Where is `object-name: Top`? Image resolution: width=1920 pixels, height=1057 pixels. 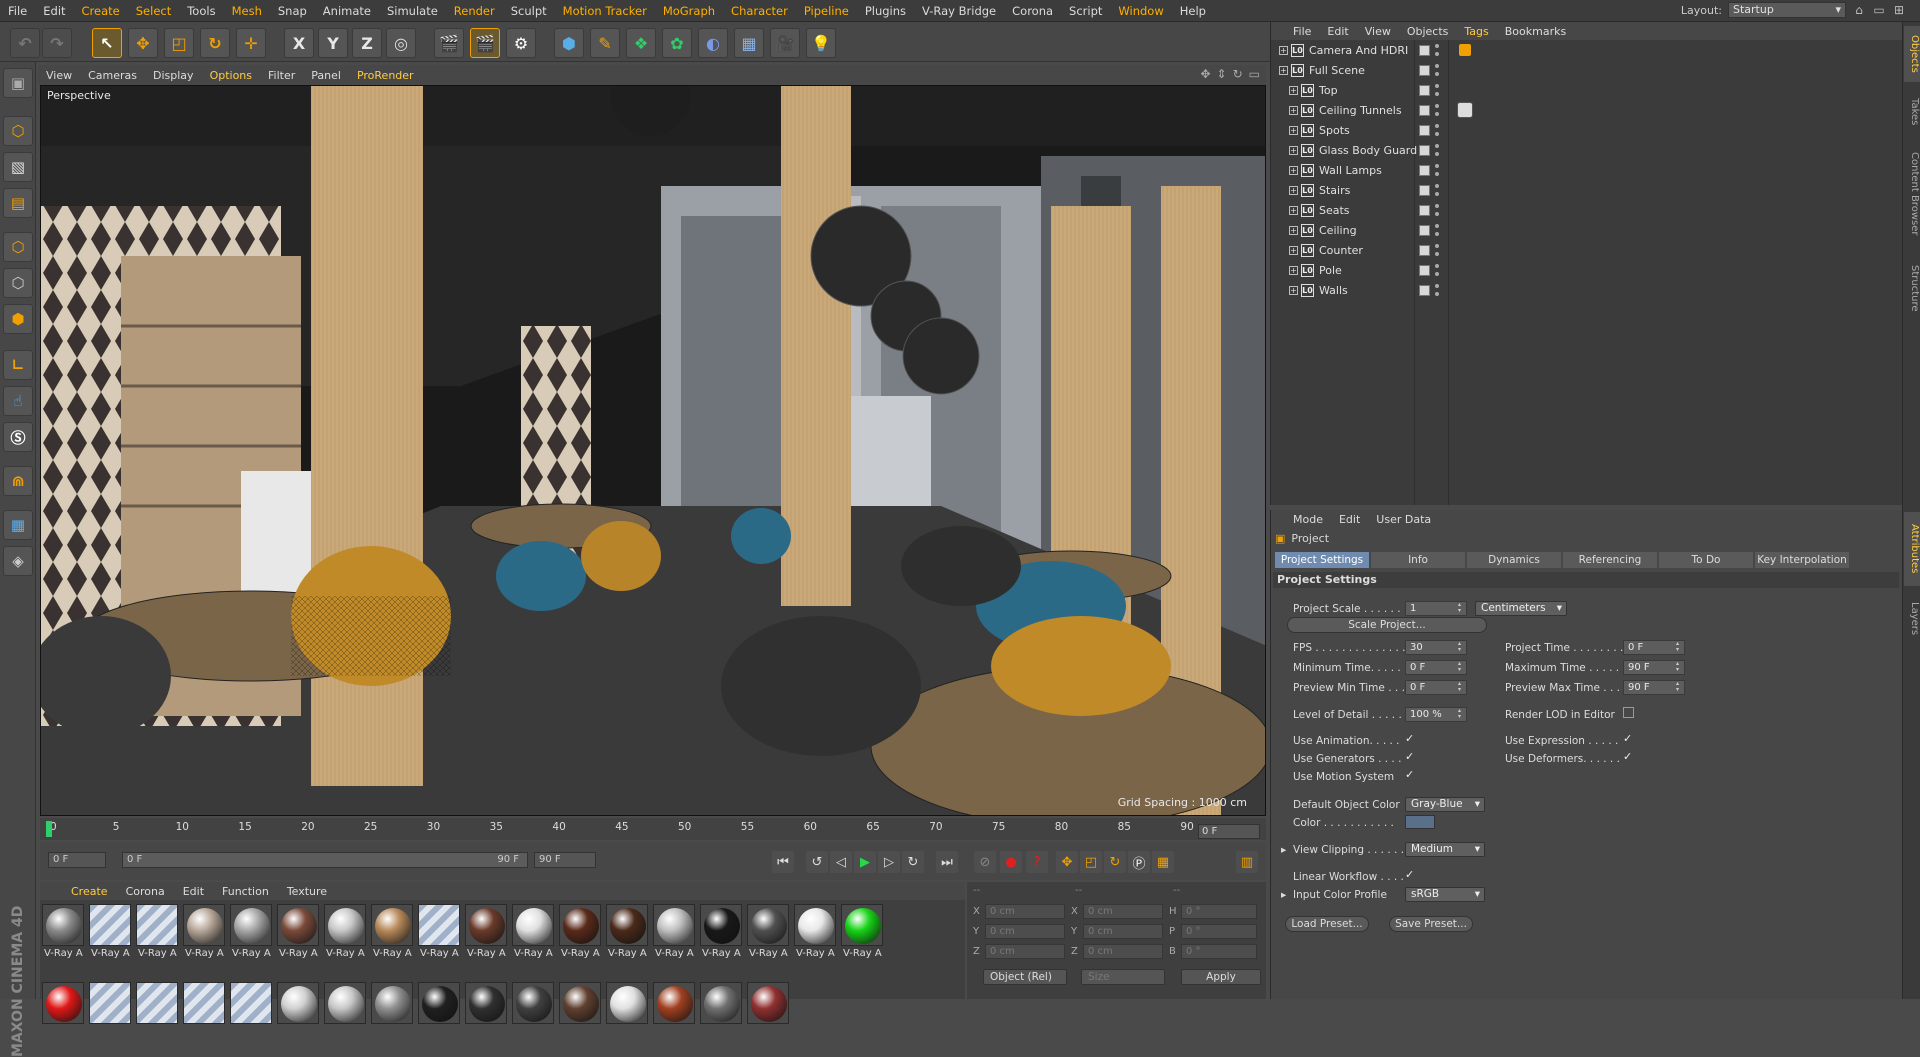
object-name: Top is located at coordinates (1328, 90).